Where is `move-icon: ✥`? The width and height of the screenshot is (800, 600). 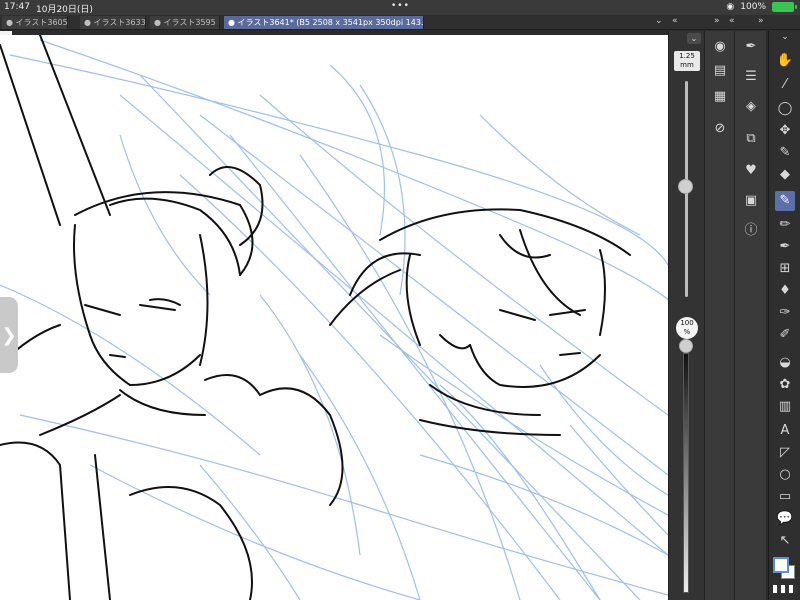
move-icon: ✥ is located at coordinates (785, 131).